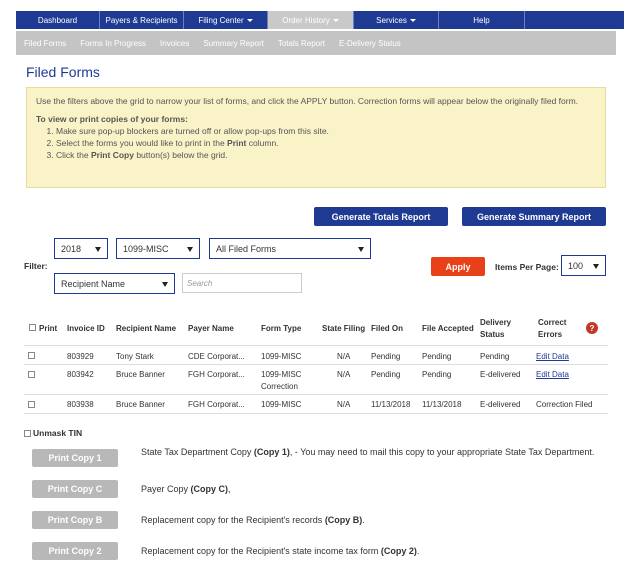  Describe the element at coordinates (197, 452) in the screenshot. I see `copy1-pre: State Tax Department Copy` at that location.